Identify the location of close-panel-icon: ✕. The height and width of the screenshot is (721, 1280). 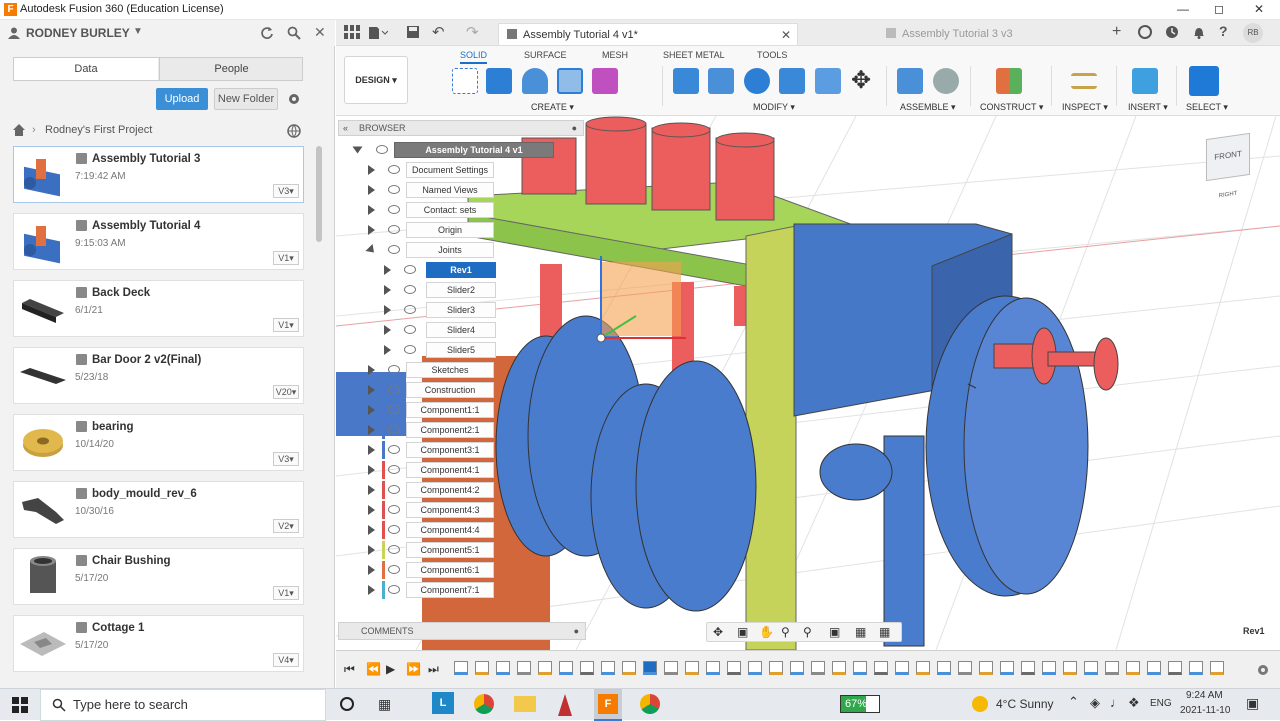
(320, 32).